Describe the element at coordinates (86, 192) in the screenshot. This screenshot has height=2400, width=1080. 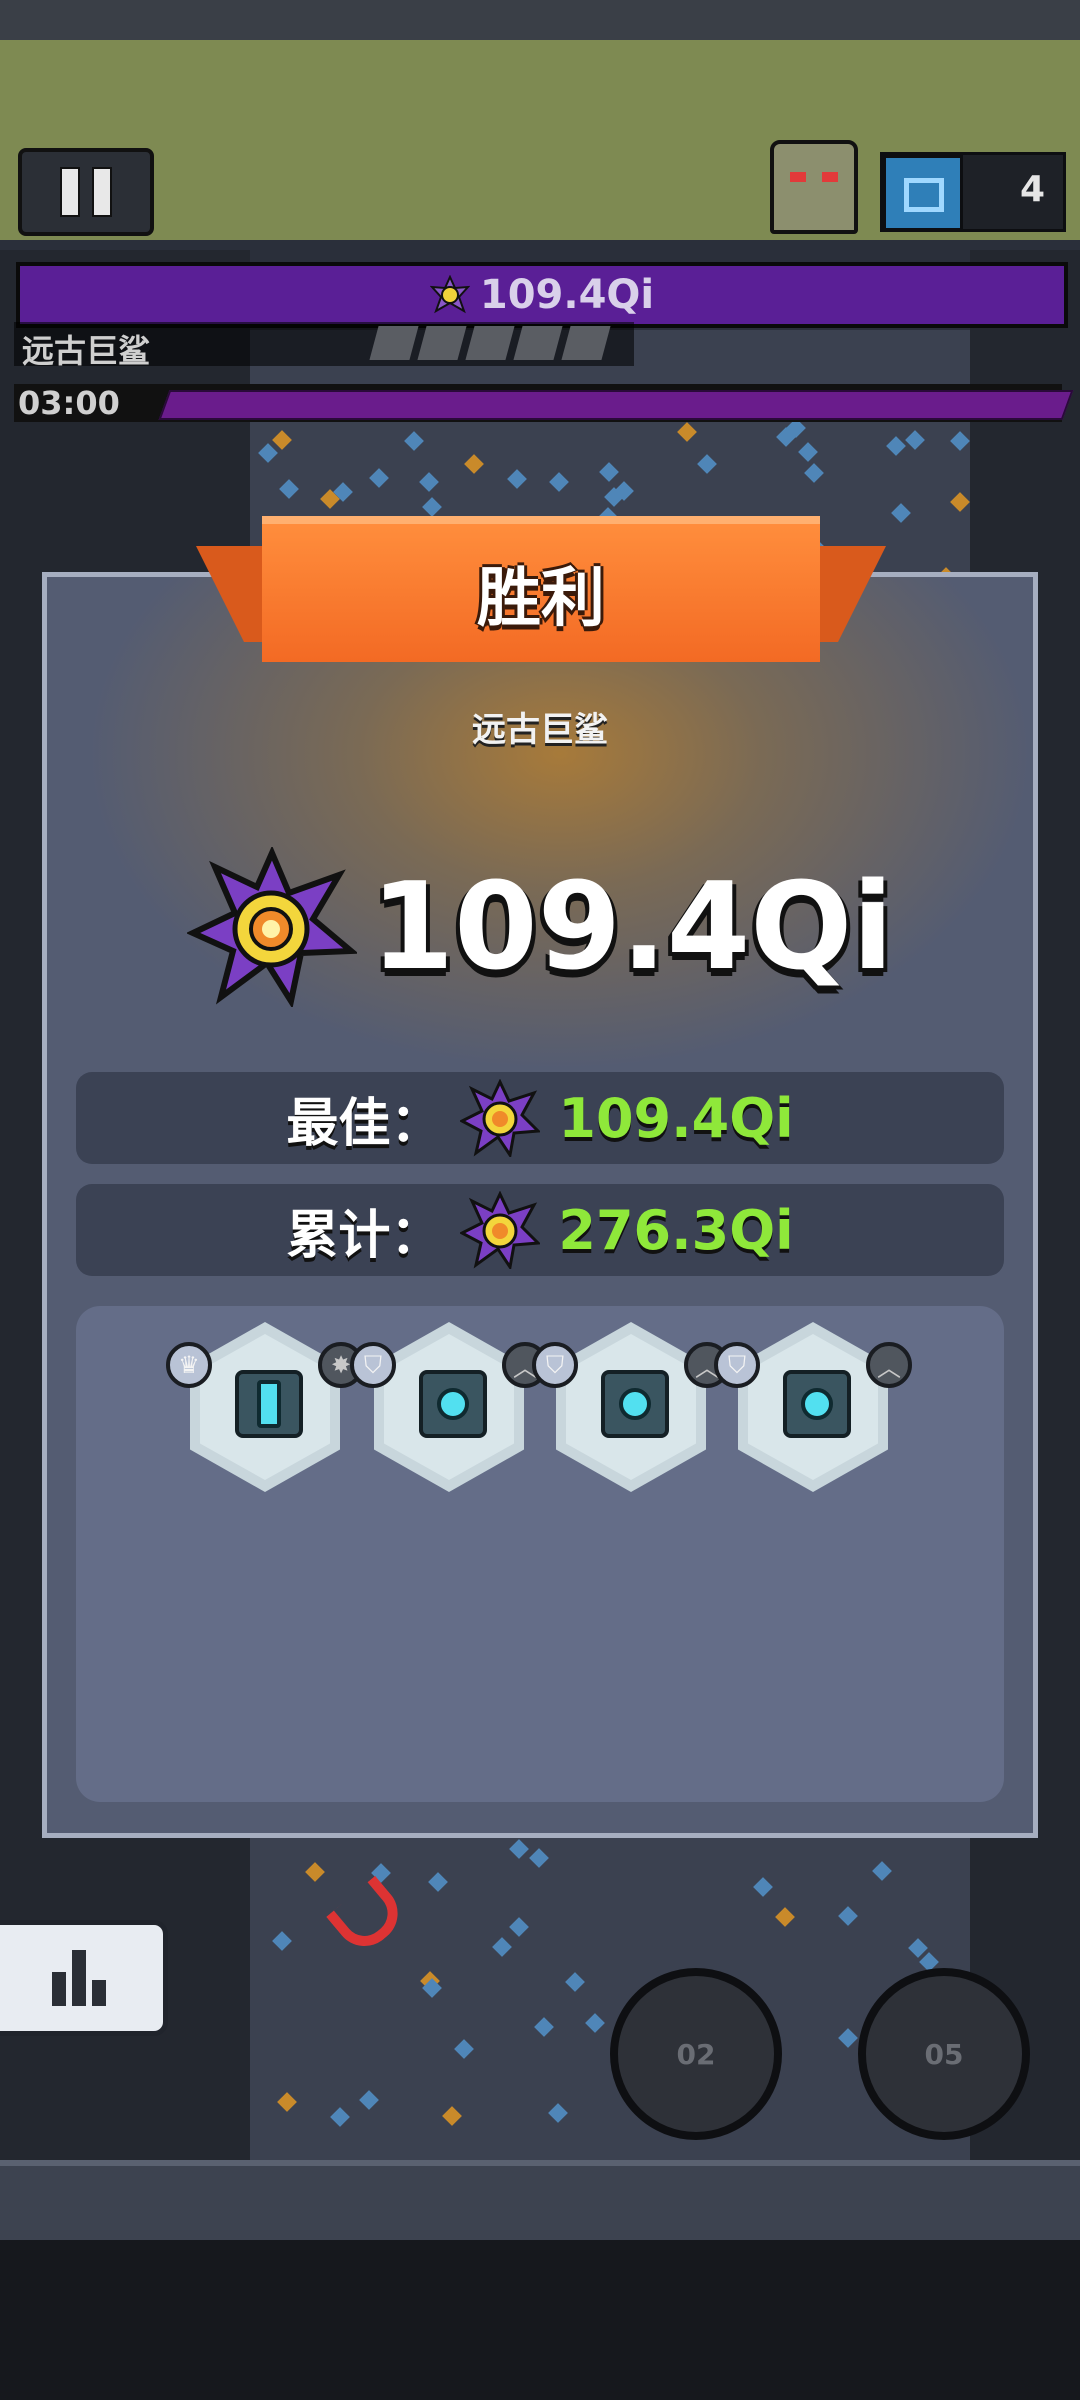
I see `pause-button` at that location.